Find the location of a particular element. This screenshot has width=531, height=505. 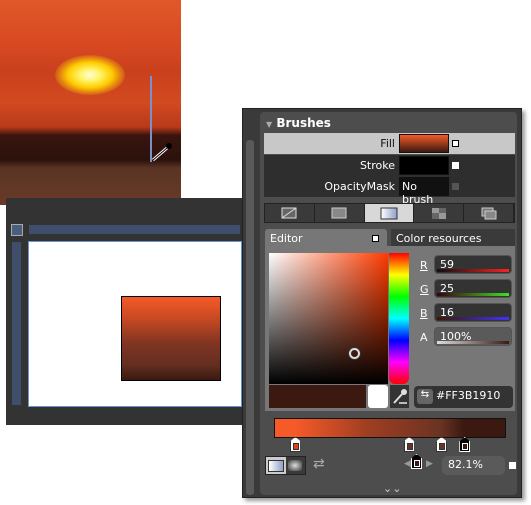

r-label: R is located at coordinates (424, 265).